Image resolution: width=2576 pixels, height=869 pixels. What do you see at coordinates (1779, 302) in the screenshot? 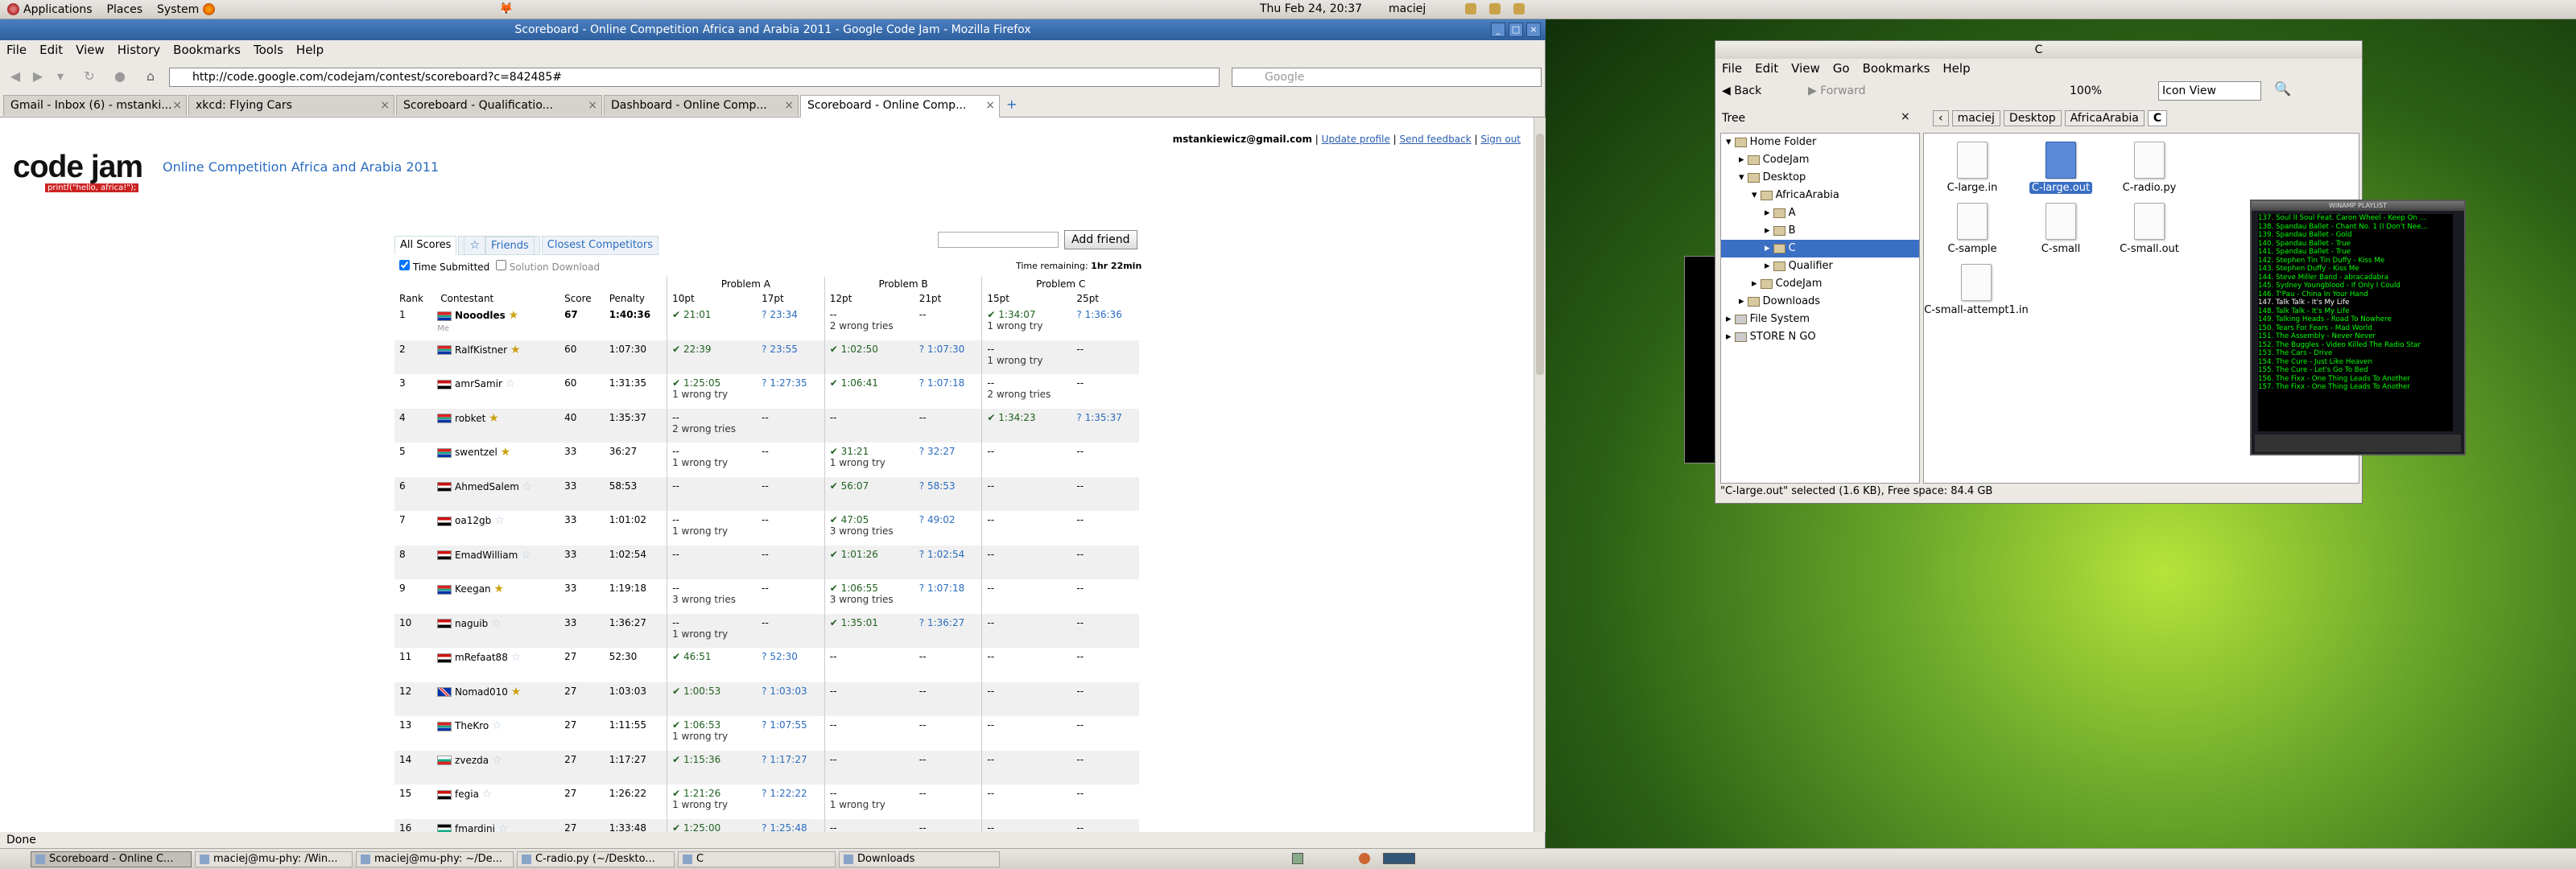
I see `tree-downloads: ▸ Downloads` at bounding box center [1779, 302].